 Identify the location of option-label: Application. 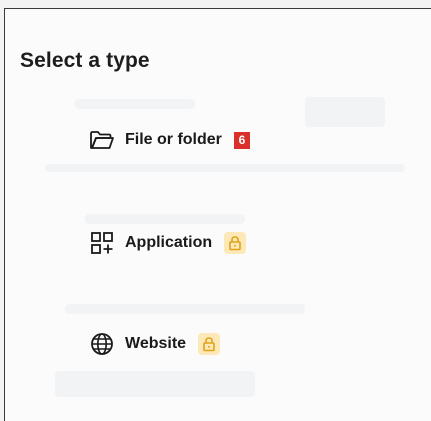
(169, 242).